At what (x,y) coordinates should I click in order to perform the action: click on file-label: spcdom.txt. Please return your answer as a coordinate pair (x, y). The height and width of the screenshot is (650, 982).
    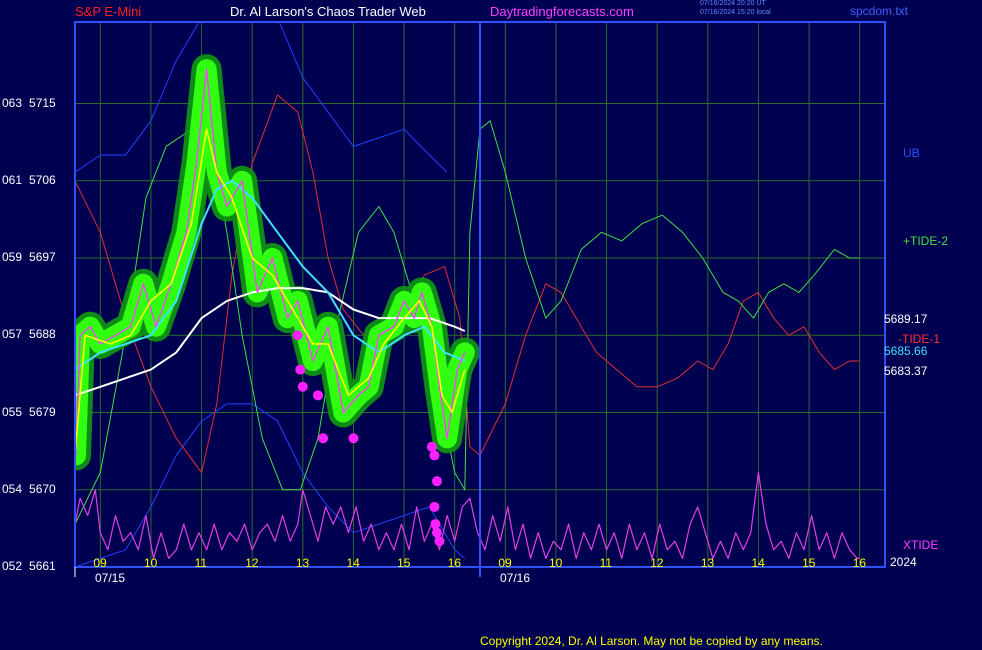
    Looking at the image, I should click on (879, 11).